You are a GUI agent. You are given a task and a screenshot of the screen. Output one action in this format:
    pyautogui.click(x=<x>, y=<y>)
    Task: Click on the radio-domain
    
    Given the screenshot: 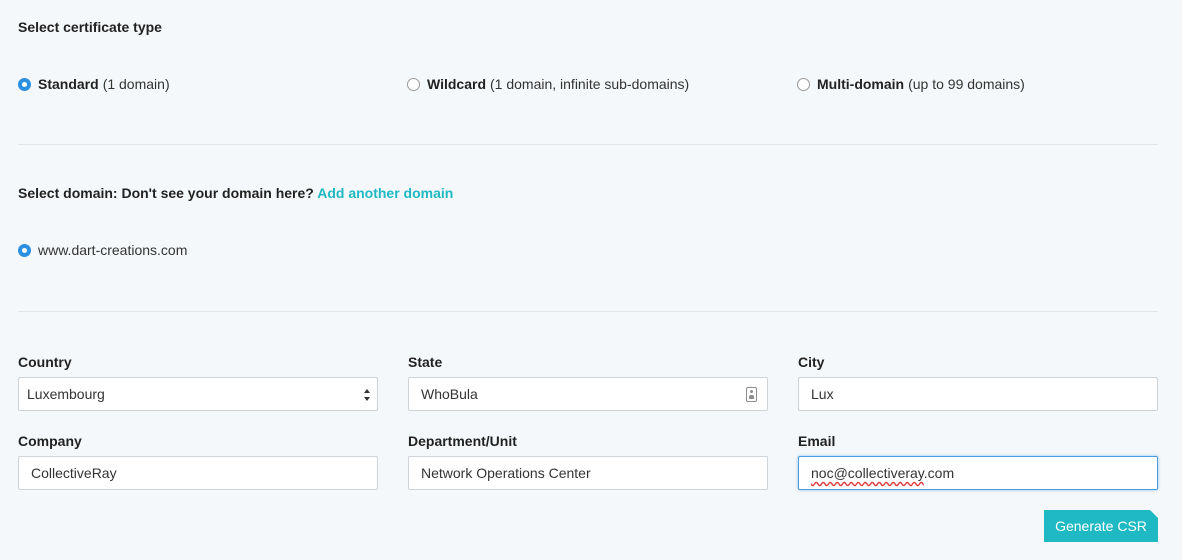 What is the action you would take?
    pyautogui.click(x=24, y=250)
    